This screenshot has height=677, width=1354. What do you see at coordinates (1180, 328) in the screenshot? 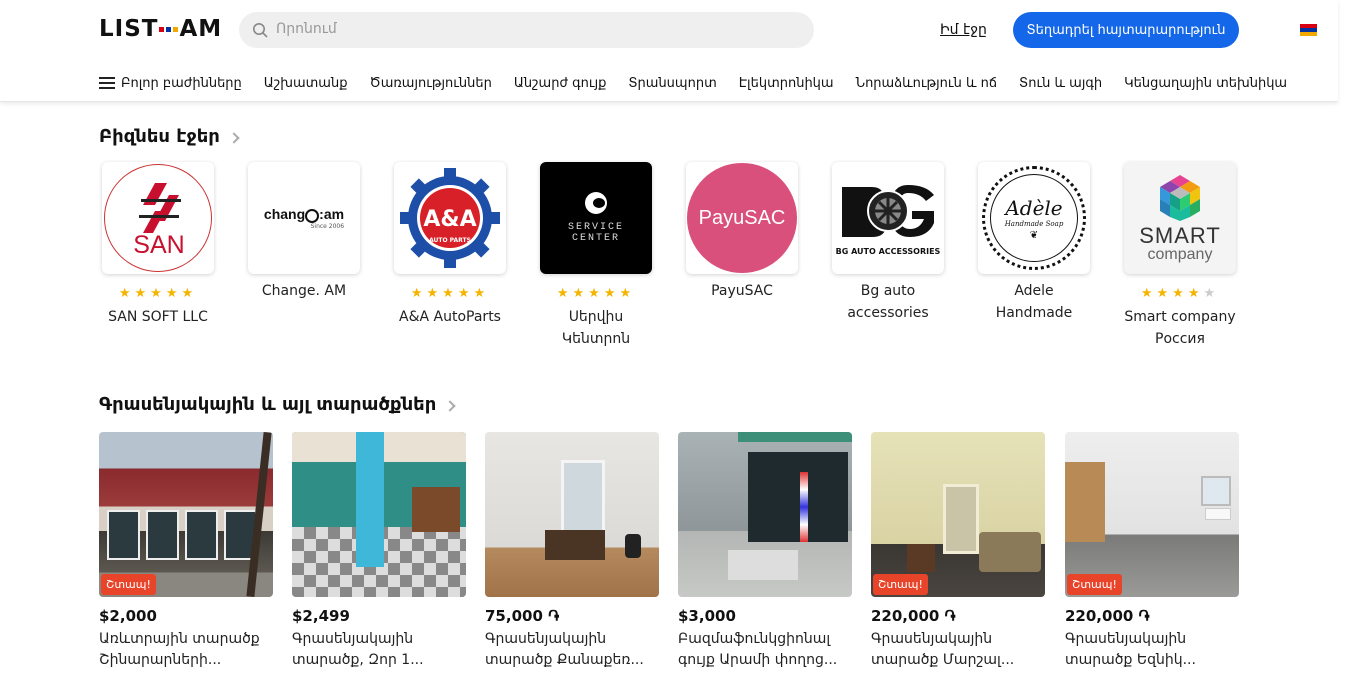
I see `business-name: Smart company Россия` at bounding box center [1180, 328].